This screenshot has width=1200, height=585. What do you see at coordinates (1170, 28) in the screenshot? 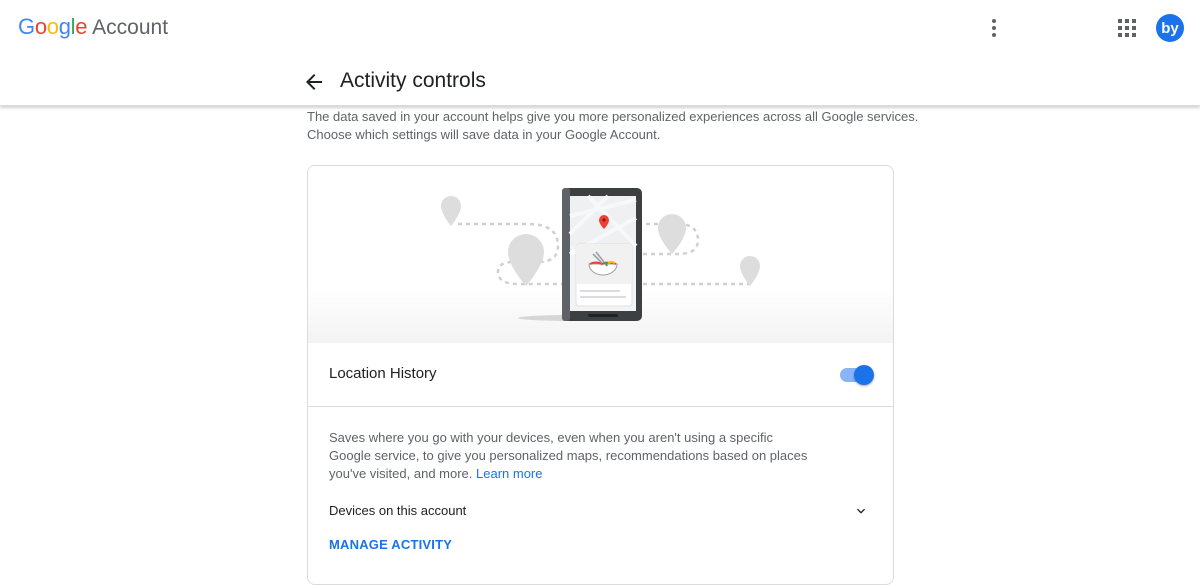
I see `avatar: by` at bounding box center [1170, 28].